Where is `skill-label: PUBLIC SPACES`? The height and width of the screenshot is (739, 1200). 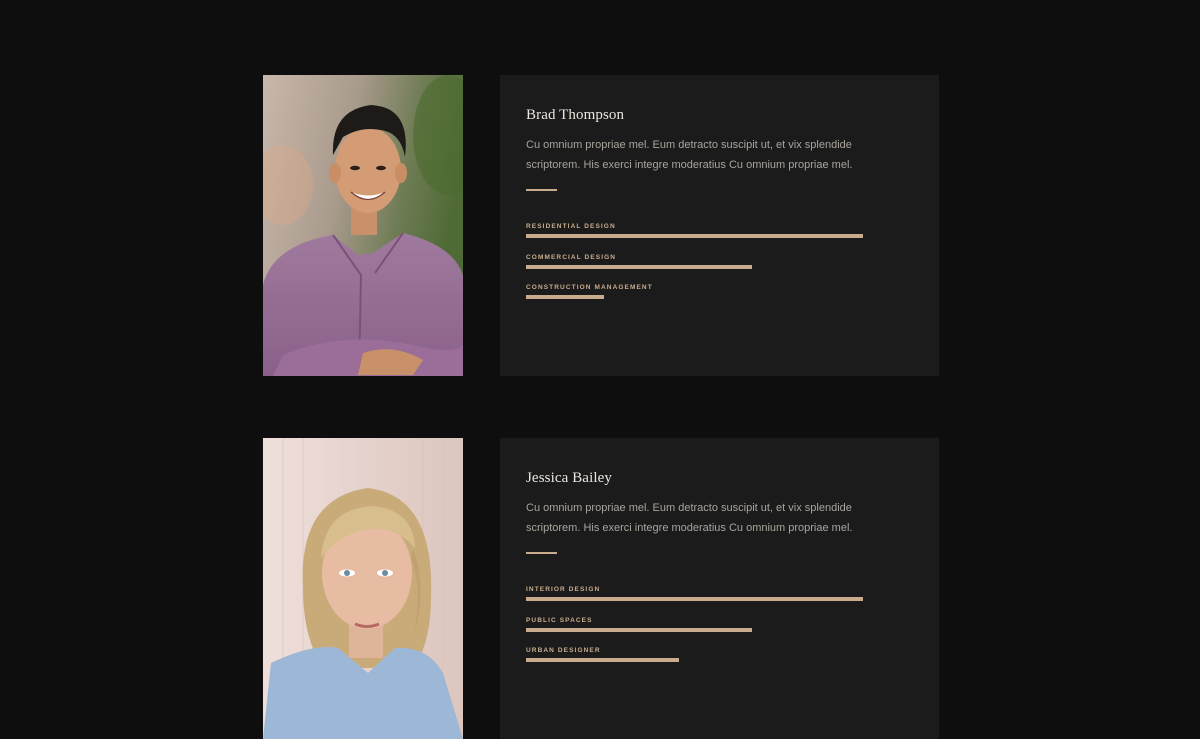
skill-label: PUBLIC SPACES is located at coordinates (559, 620).